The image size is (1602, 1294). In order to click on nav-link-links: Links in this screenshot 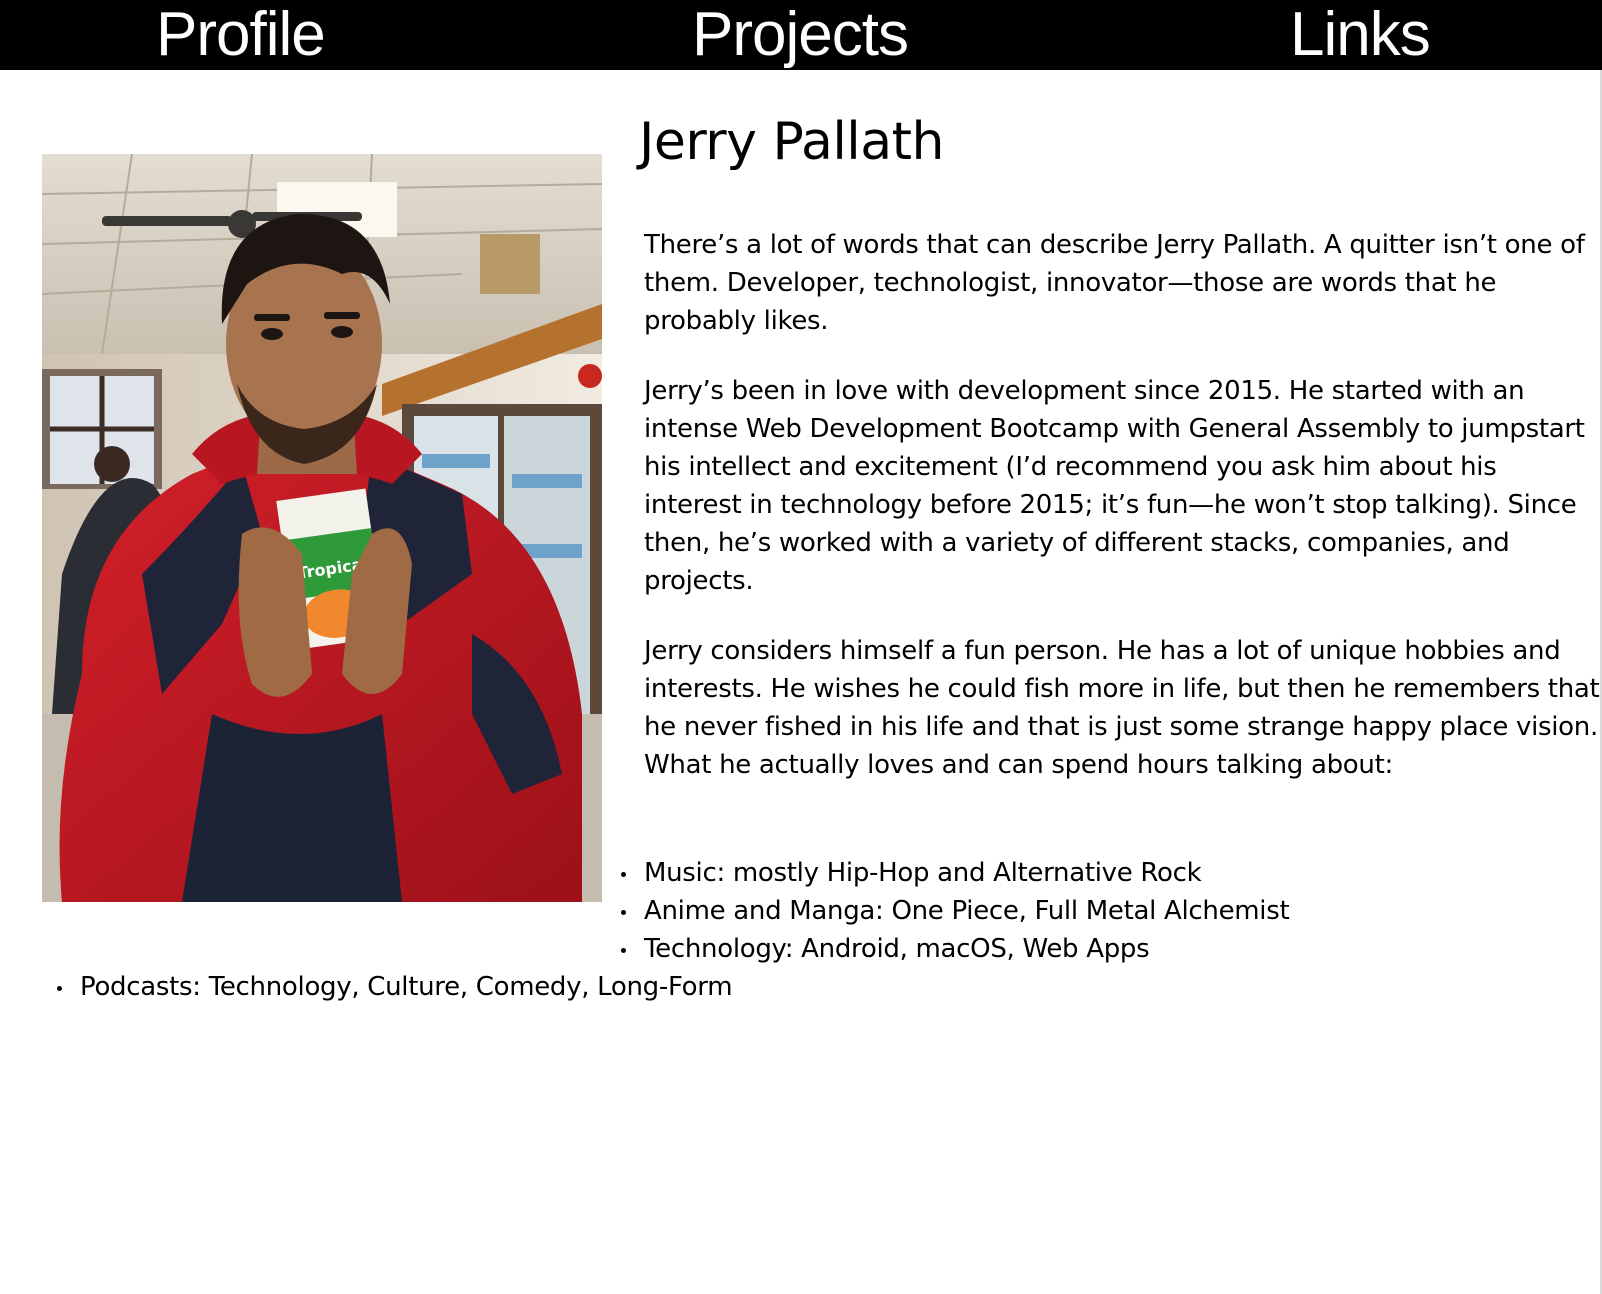, I will do `click(1360, 35)`.